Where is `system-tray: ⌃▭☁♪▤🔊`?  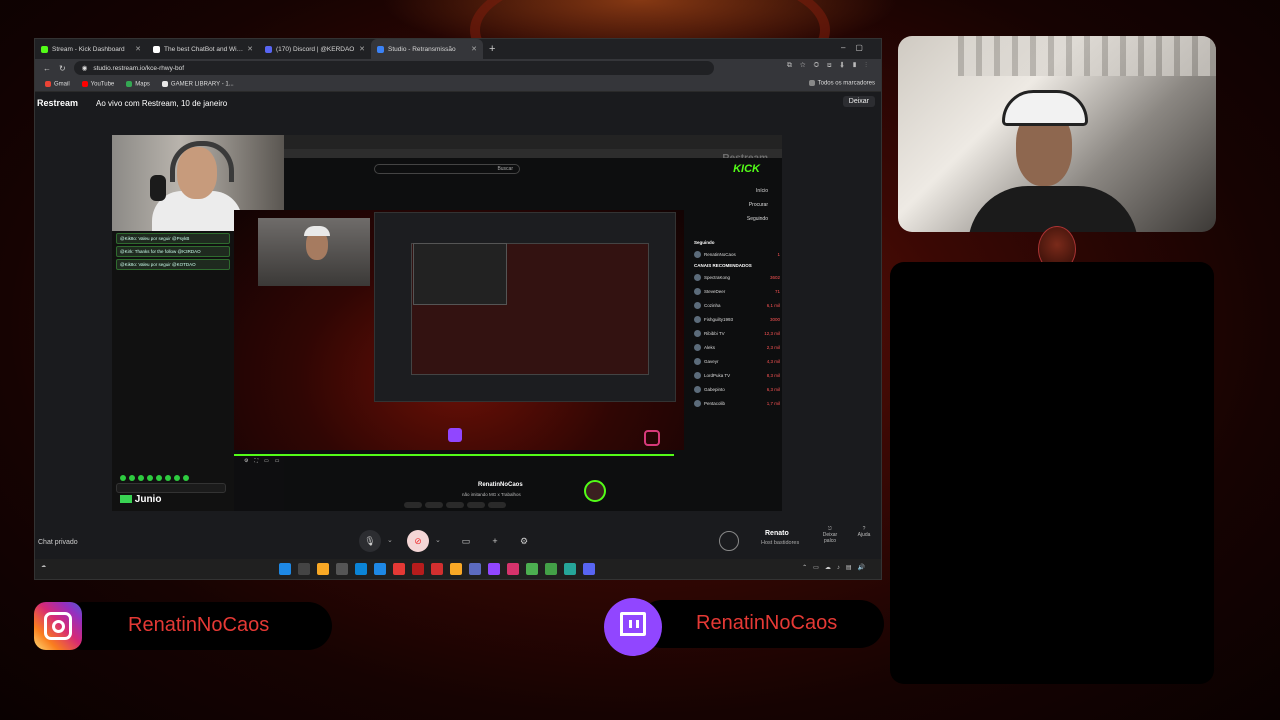
system-tray: ⌃▭☁♪▤🔊 is located at coordinates (836, 567).